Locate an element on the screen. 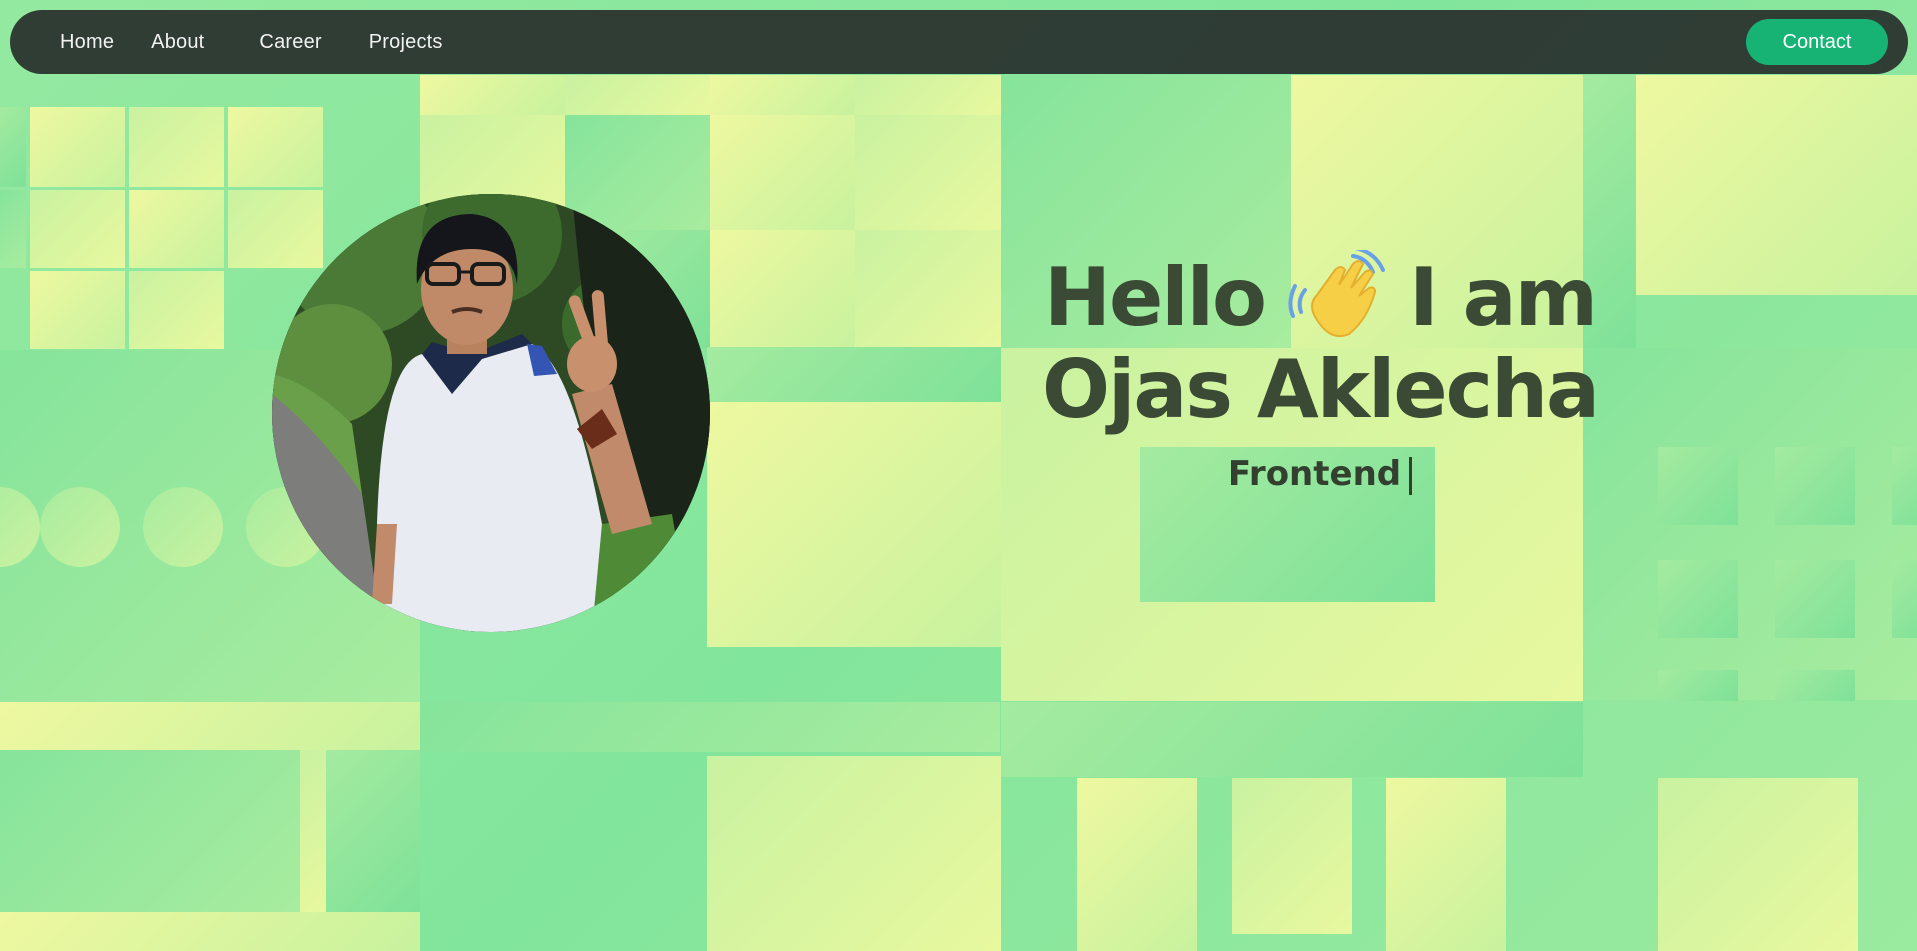 The image size is (1917, 951). profile-photo is located at coordinates (491, 413).